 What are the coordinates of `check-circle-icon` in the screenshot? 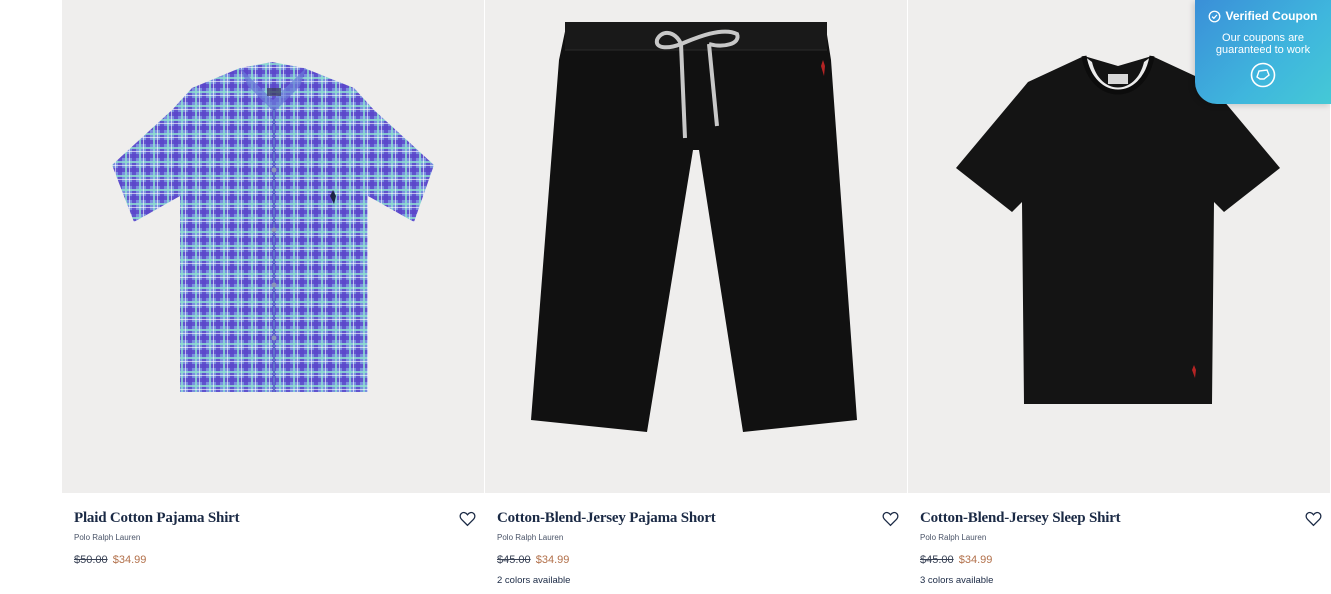 It's located at (1215, 16).